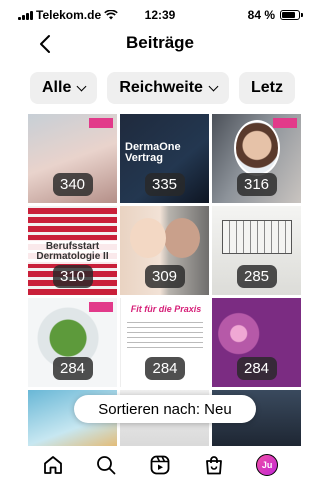  What do you see at coordinates (148, 238) in the screenshot?
I see `people-image` at bounding box center [148, 238].